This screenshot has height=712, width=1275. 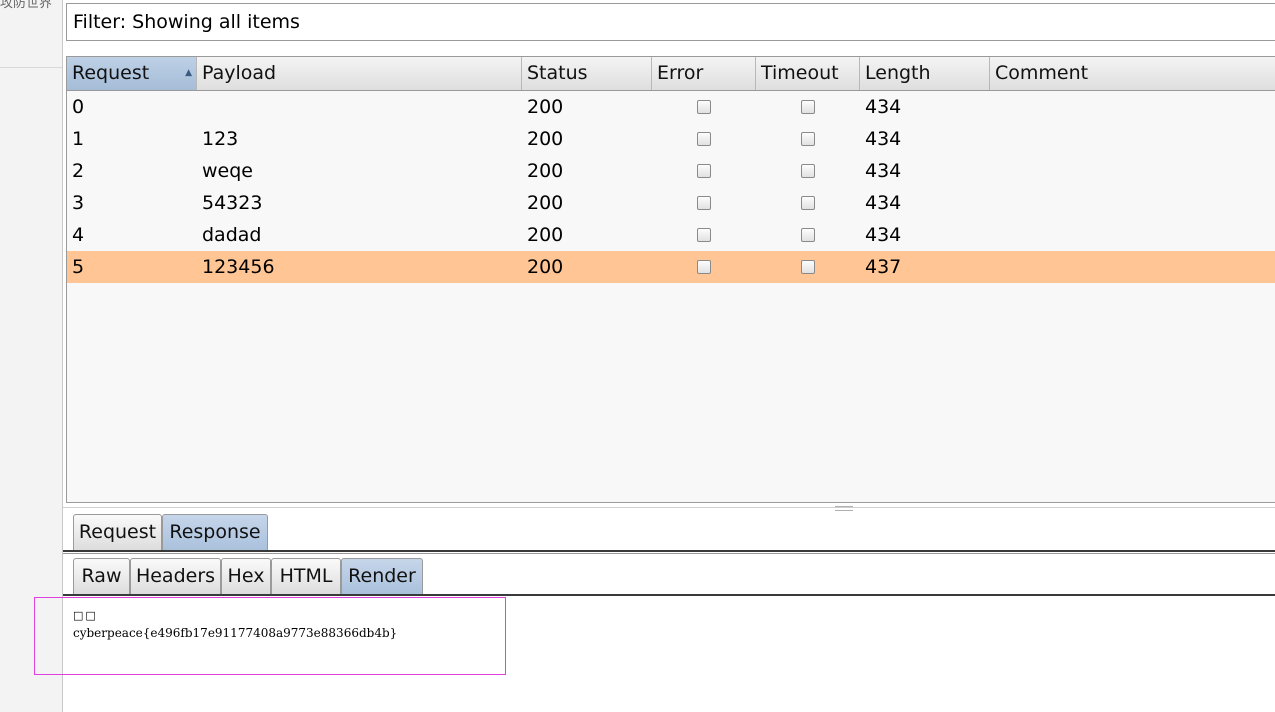 I want to click on cell-request: 3, so click(x=78, y=203).